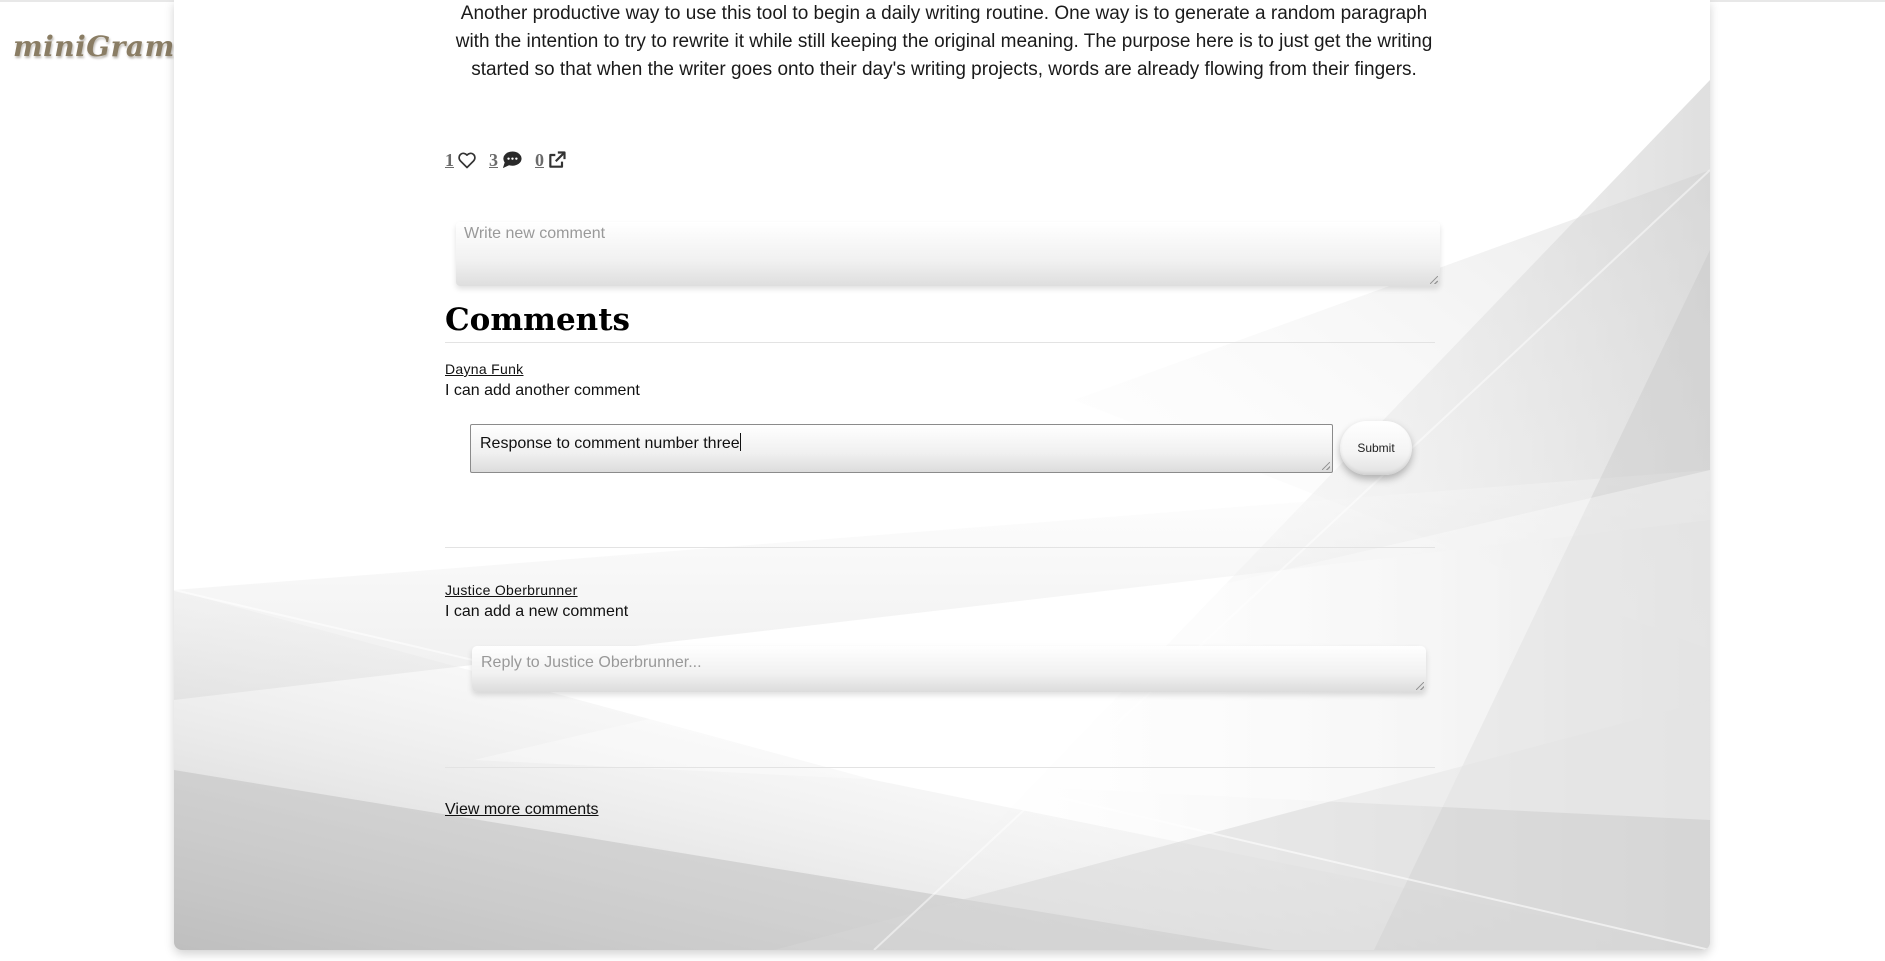 Image resolution: width=1885 pixels, height=961 pixels. Describe the element at coordinates (484, 369) in the screenshot. I see `comment-author-link: Dayna Funk` at that location.